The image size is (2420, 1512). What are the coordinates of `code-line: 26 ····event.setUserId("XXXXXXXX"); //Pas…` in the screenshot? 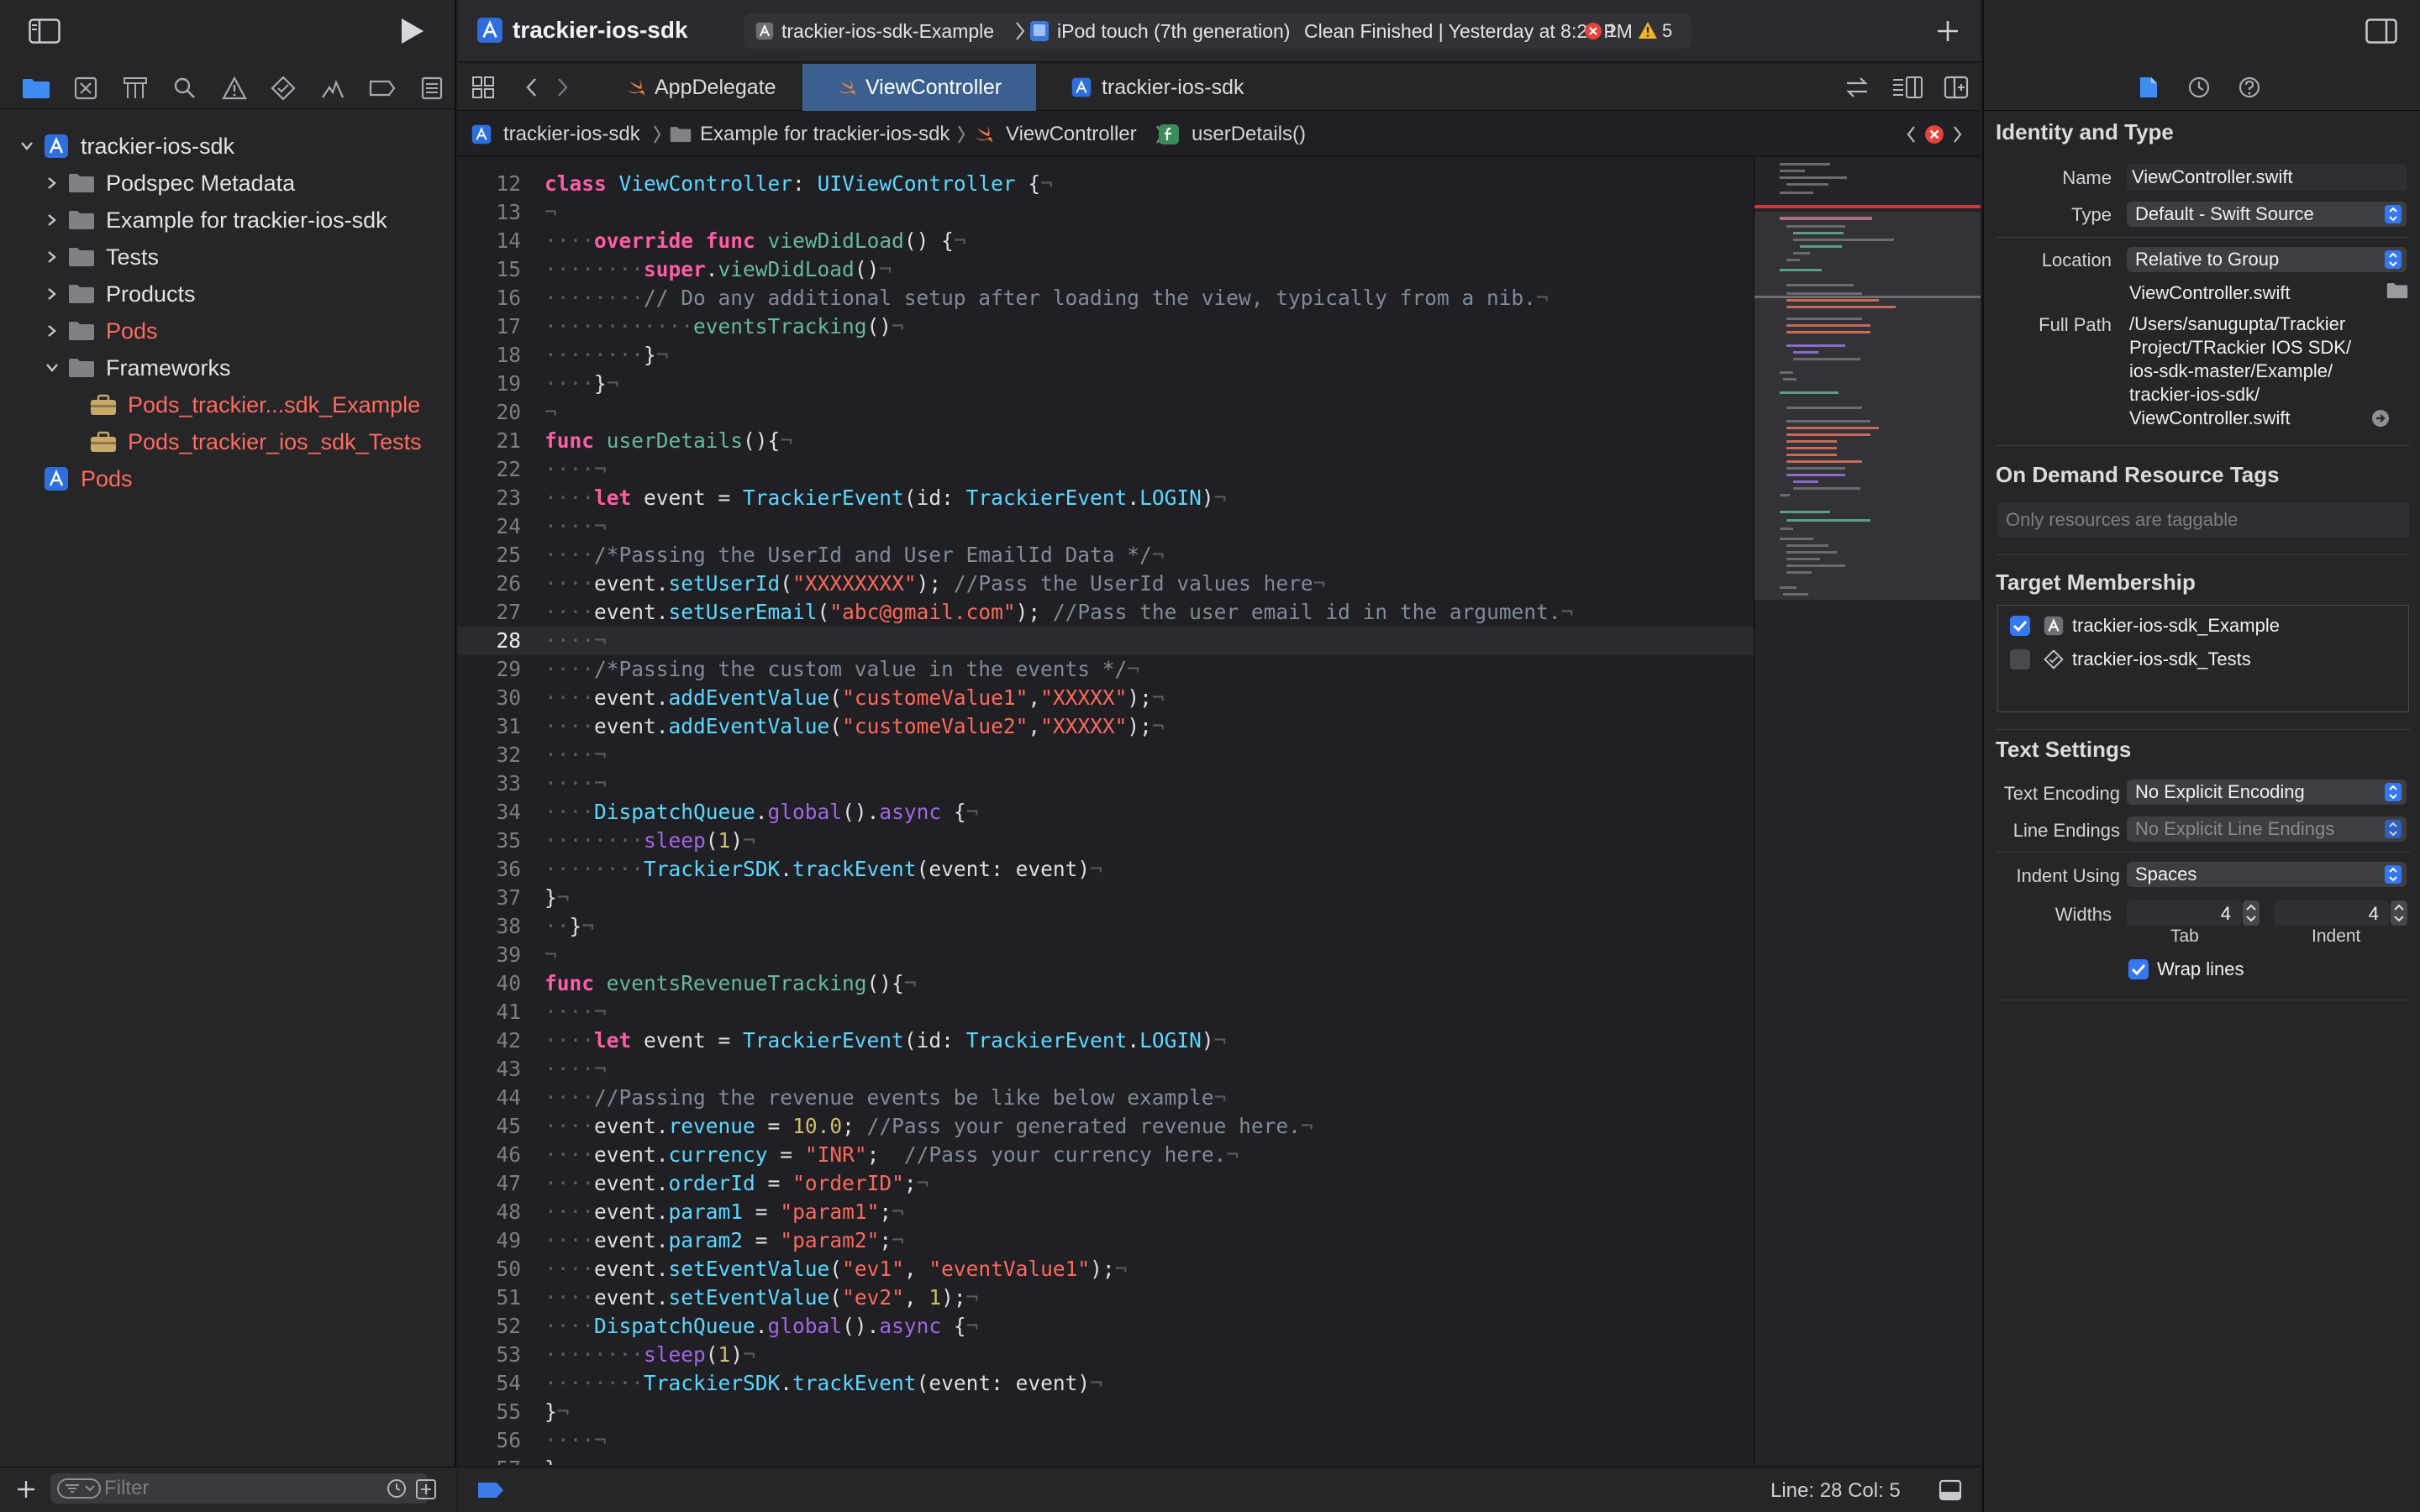 It's located at (1106, 584).